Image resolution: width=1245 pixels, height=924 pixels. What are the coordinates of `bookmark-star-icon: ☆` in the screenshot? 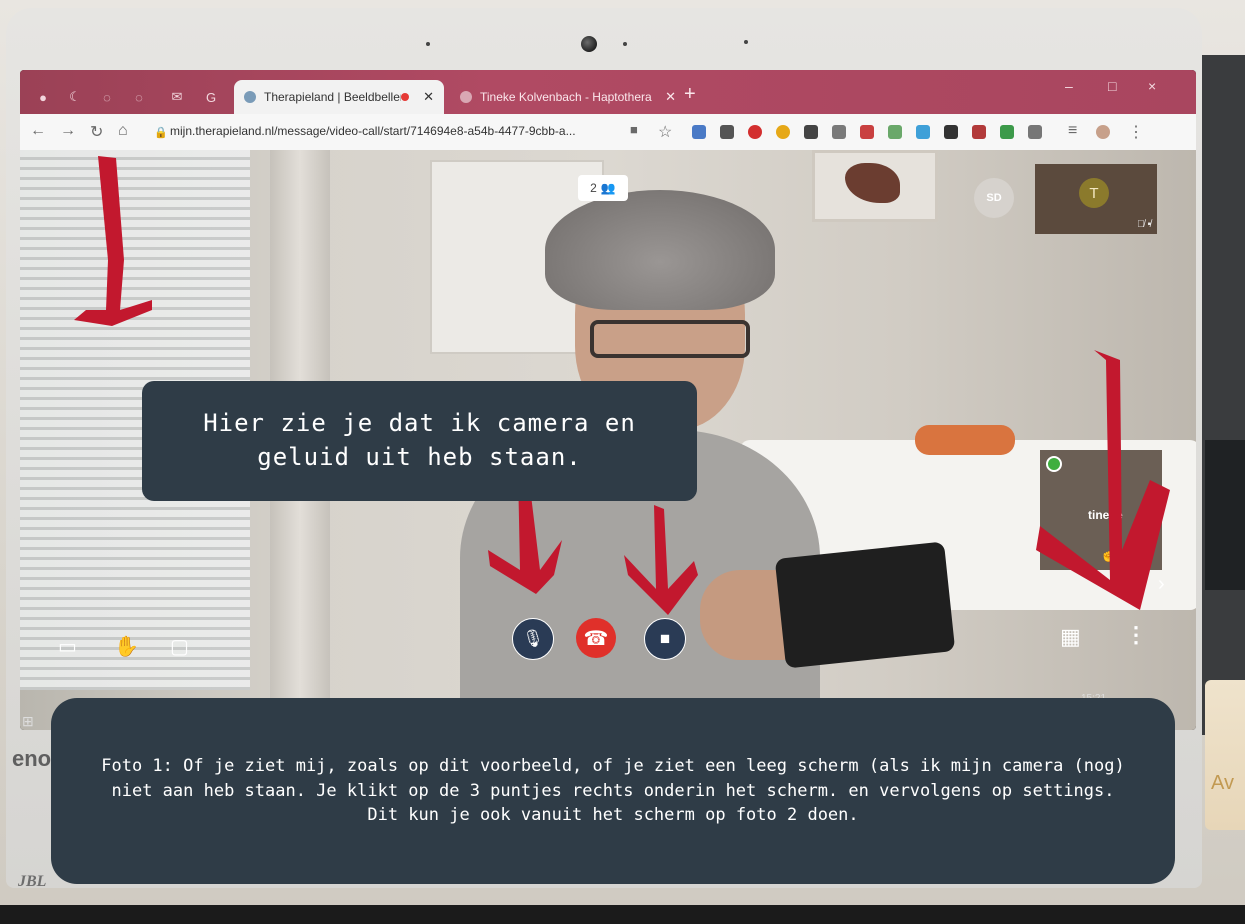 It's located at (665, 132).